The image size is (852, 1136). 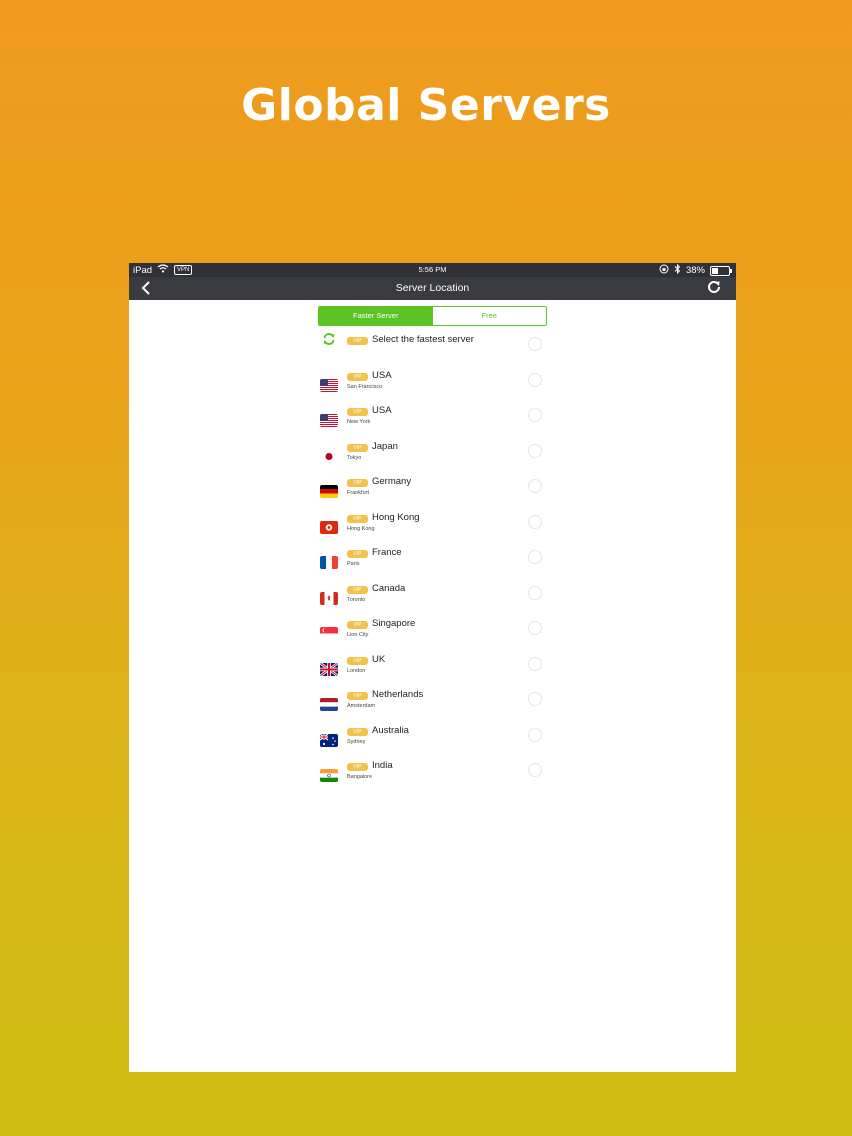 I want to click on server-city: Tokyo, so click(x=354, y=457).